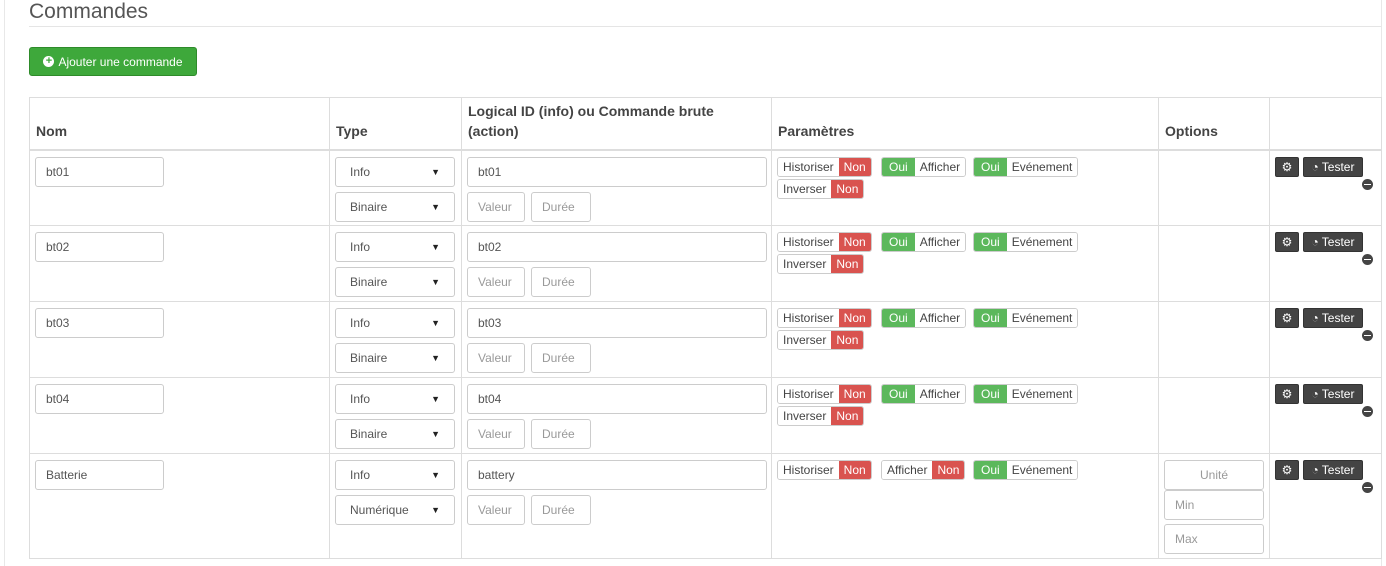 The width and height of the screenshot is (1386, 566). I want to click on cell-nom: Batterie, so click(179, 506).